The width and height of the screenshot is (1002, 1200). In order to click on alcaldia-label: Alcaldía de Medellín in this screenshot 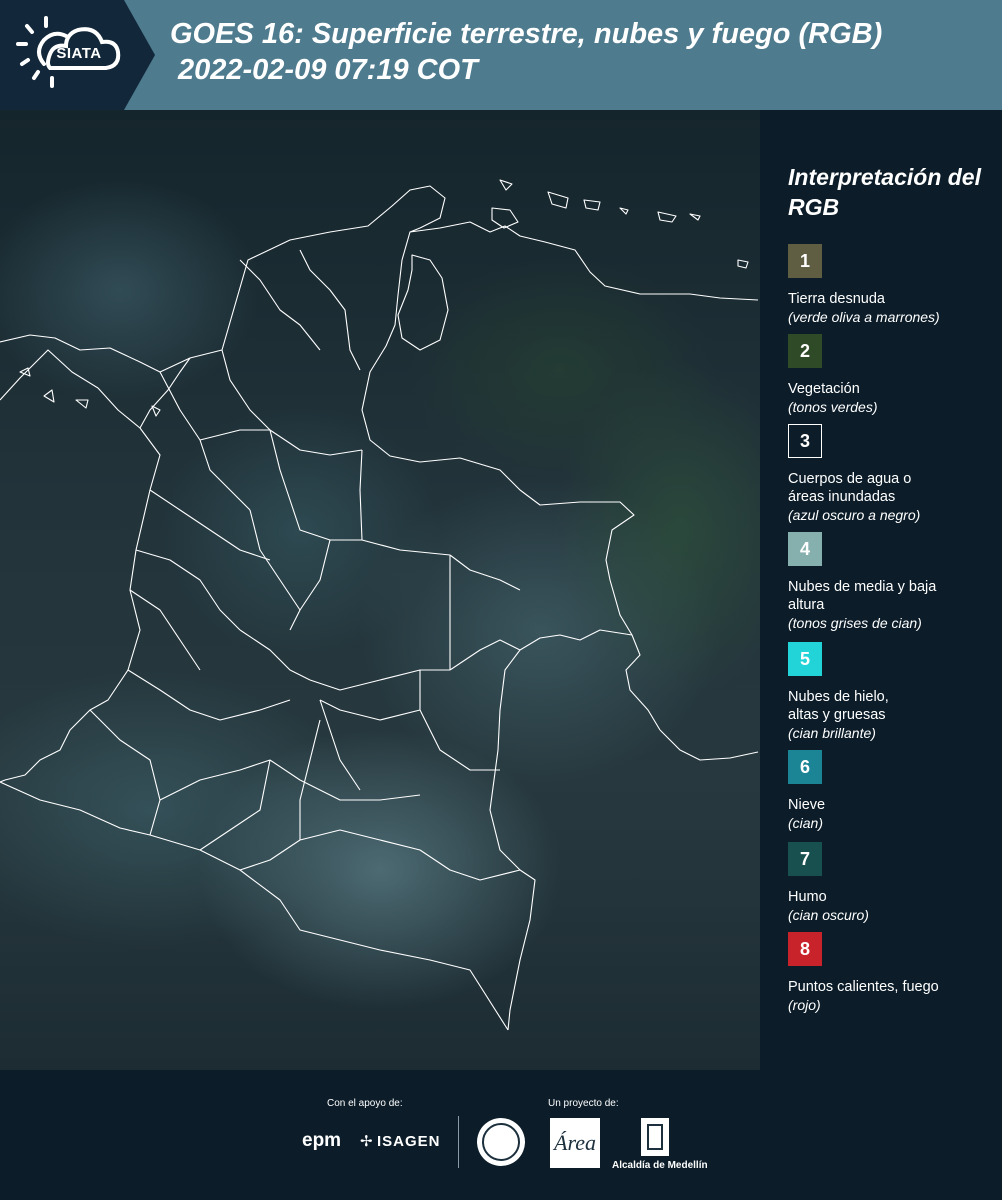, I will do `click(660, 1165)`.